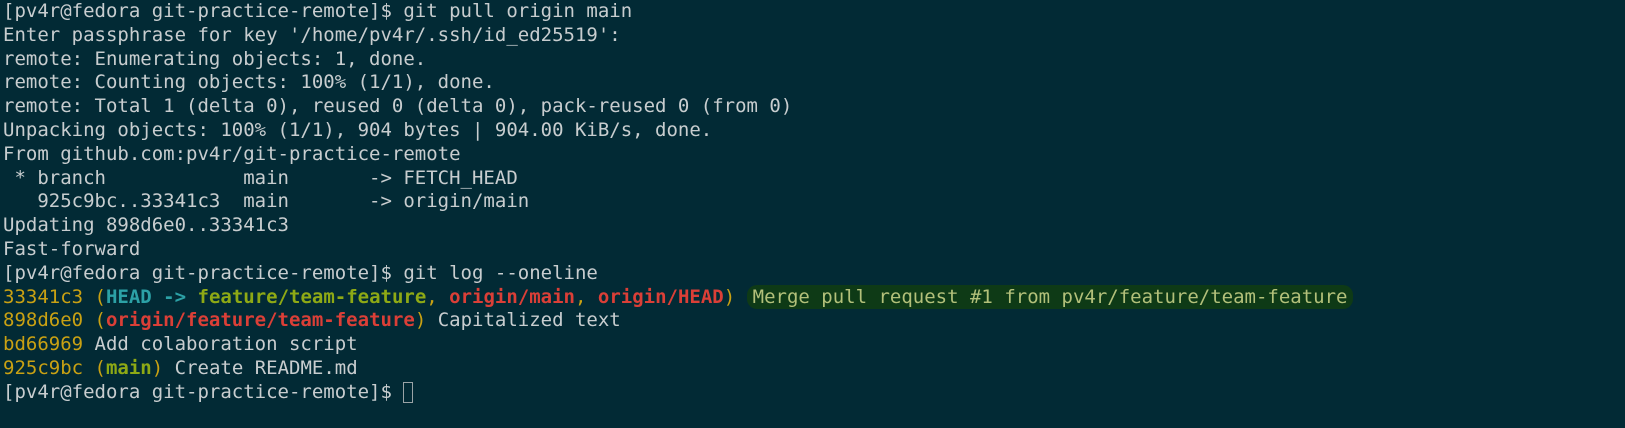 The width and height of the screenshot is (1625, 428). Describe the element at coordinates (72, 248) in the screenshot. I see `output-line: Fast-forward` at that location.